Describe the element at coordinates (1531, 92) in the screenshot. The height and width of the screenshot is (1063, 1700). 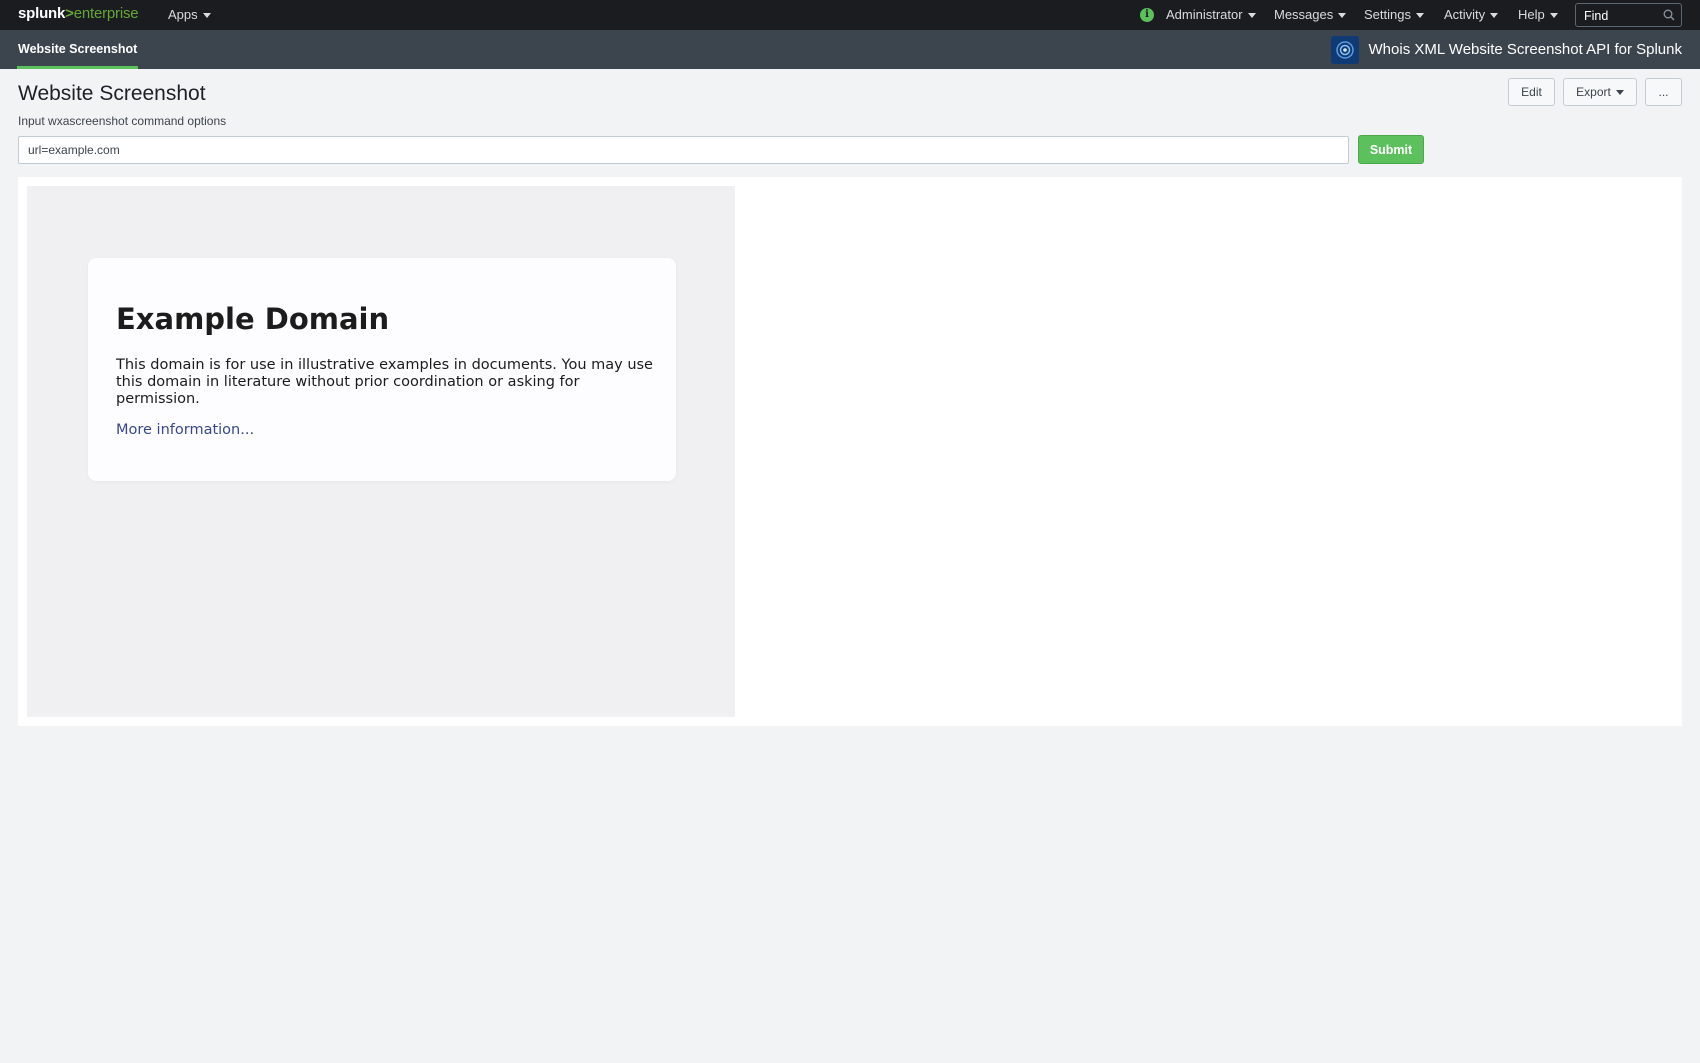
I see `edit-button: Edit` at that location.